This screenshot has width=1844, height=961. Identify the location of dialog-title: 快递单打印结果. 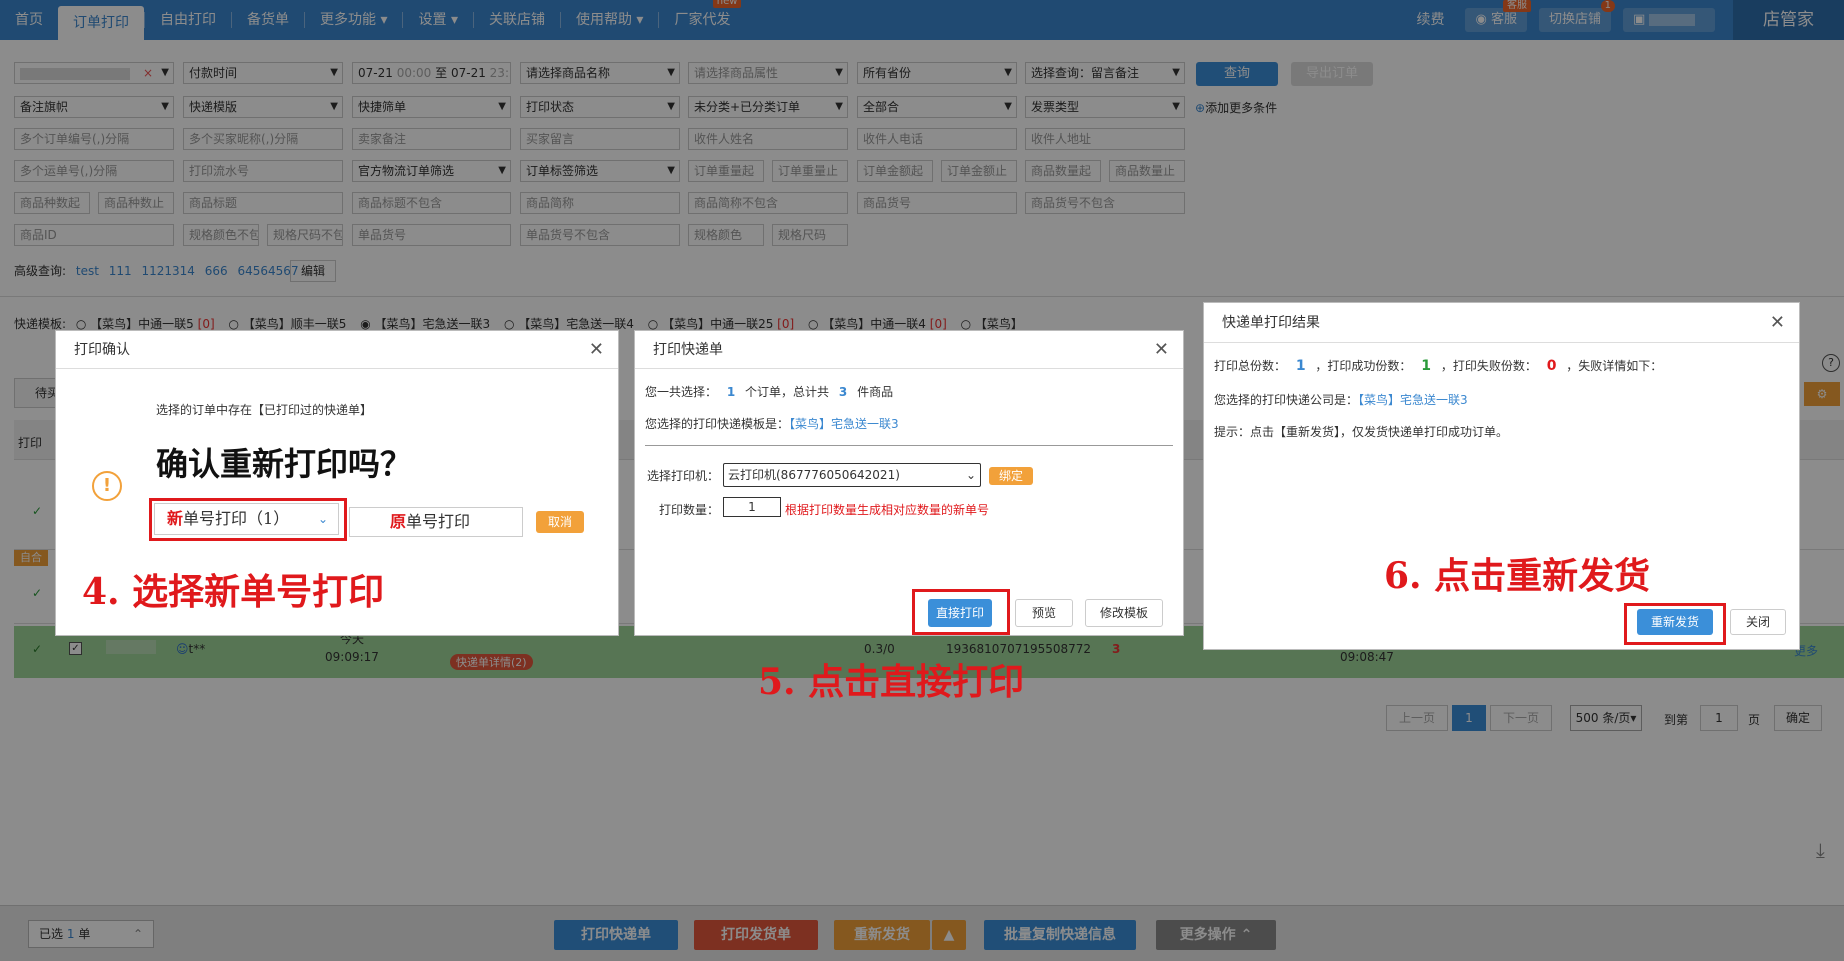
(1271, 323).